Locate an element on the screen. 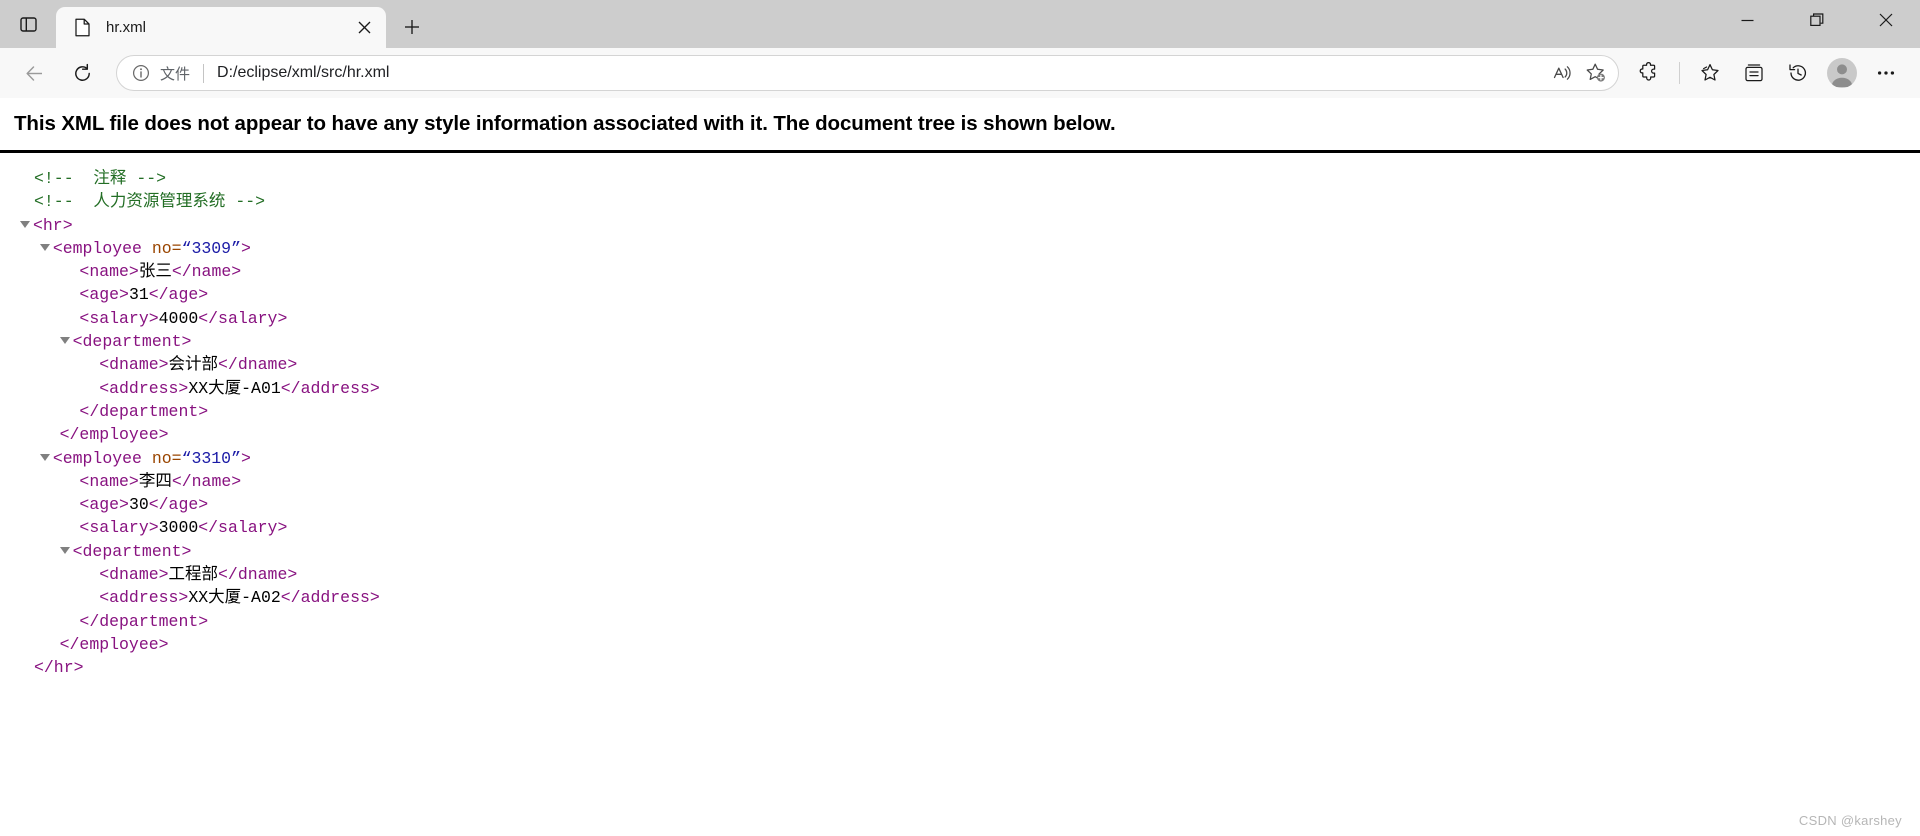 Image resolution: width=1920 pixels, height=836 pixels. omnibox-divider is located at coordinates (204, 73).